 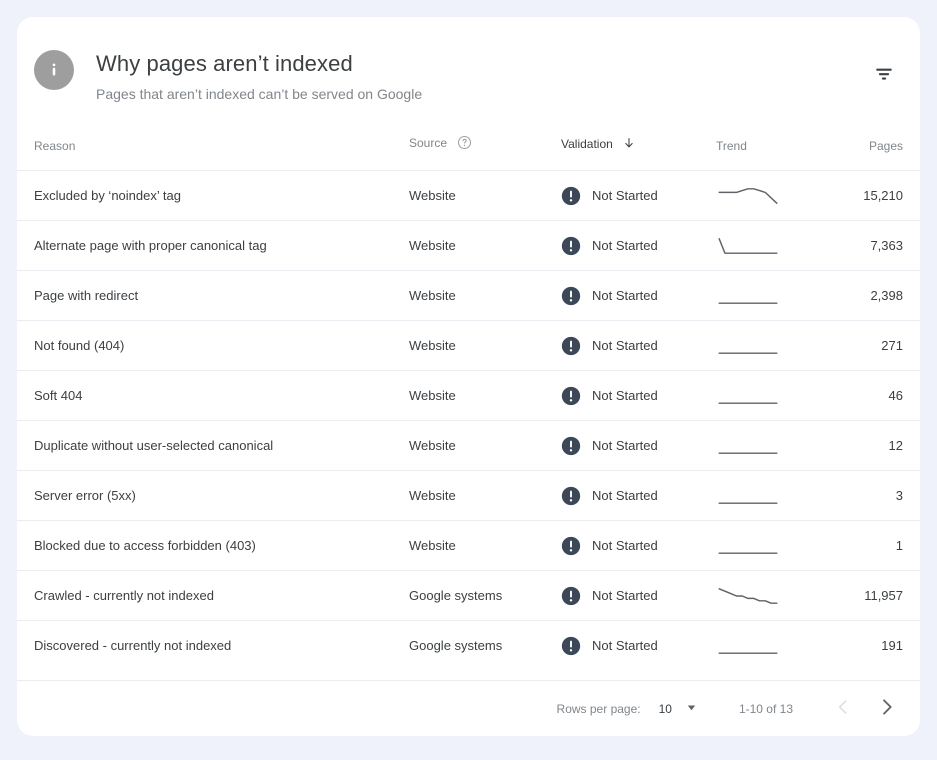 I want to click on cell-reason: Crawled - currently not indexed, so click(x=213, y=595).